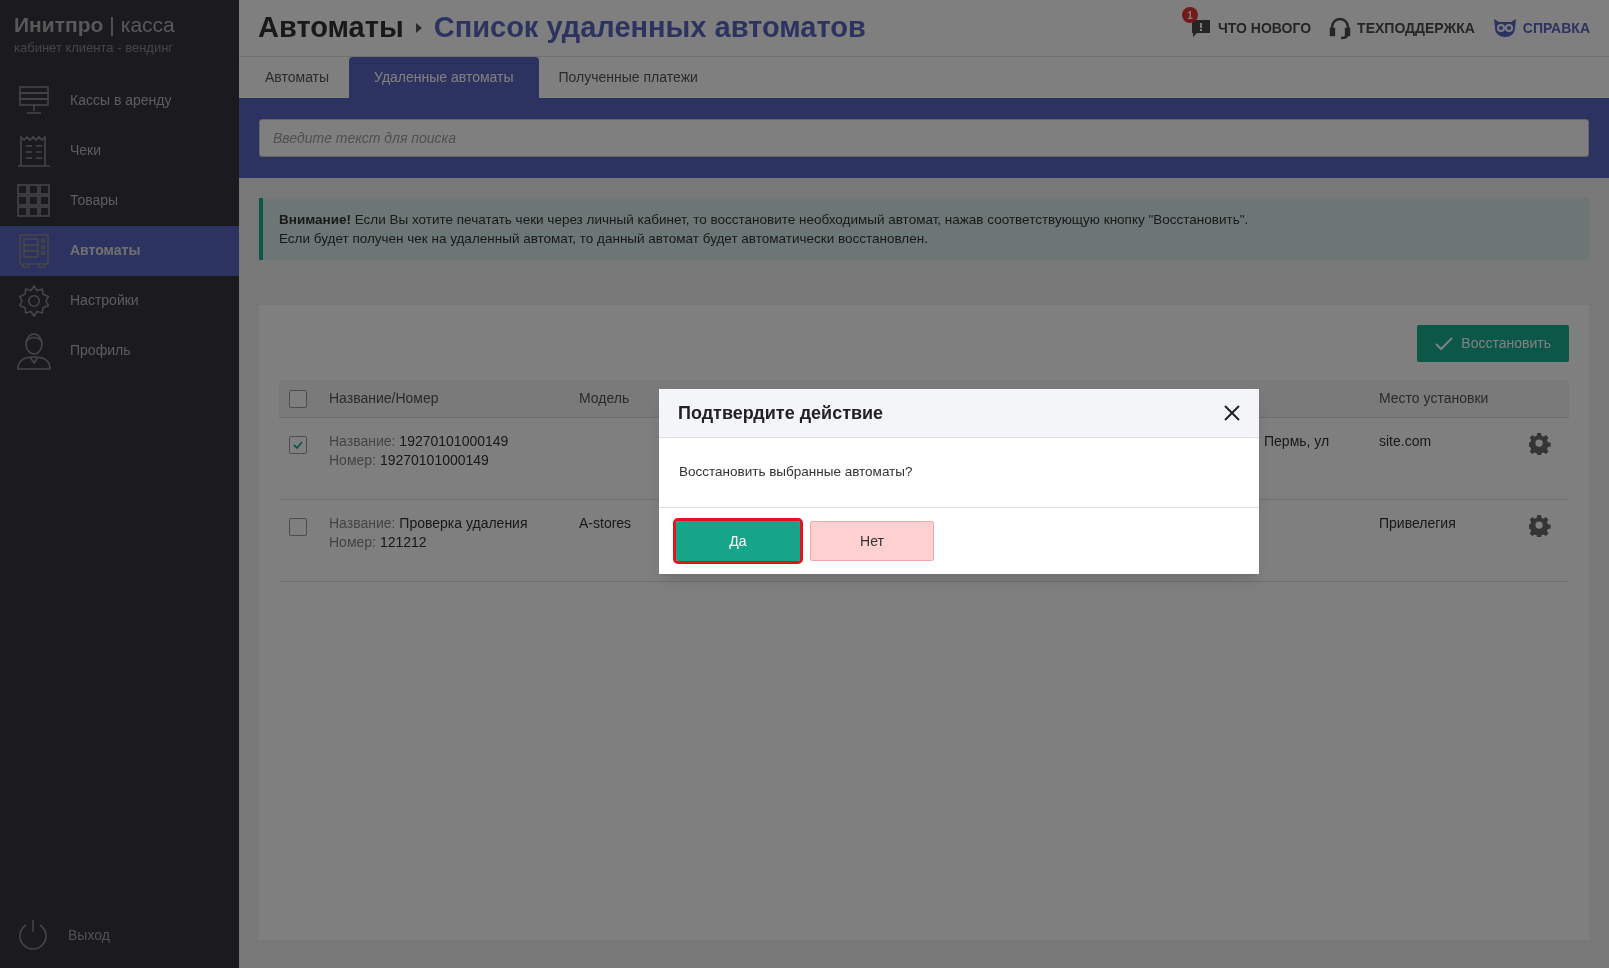 This screenshot has width=1609, height=968. Describe the element at coordinates (1340, 28) in the screenshot. I see `headset-icon` at that location.